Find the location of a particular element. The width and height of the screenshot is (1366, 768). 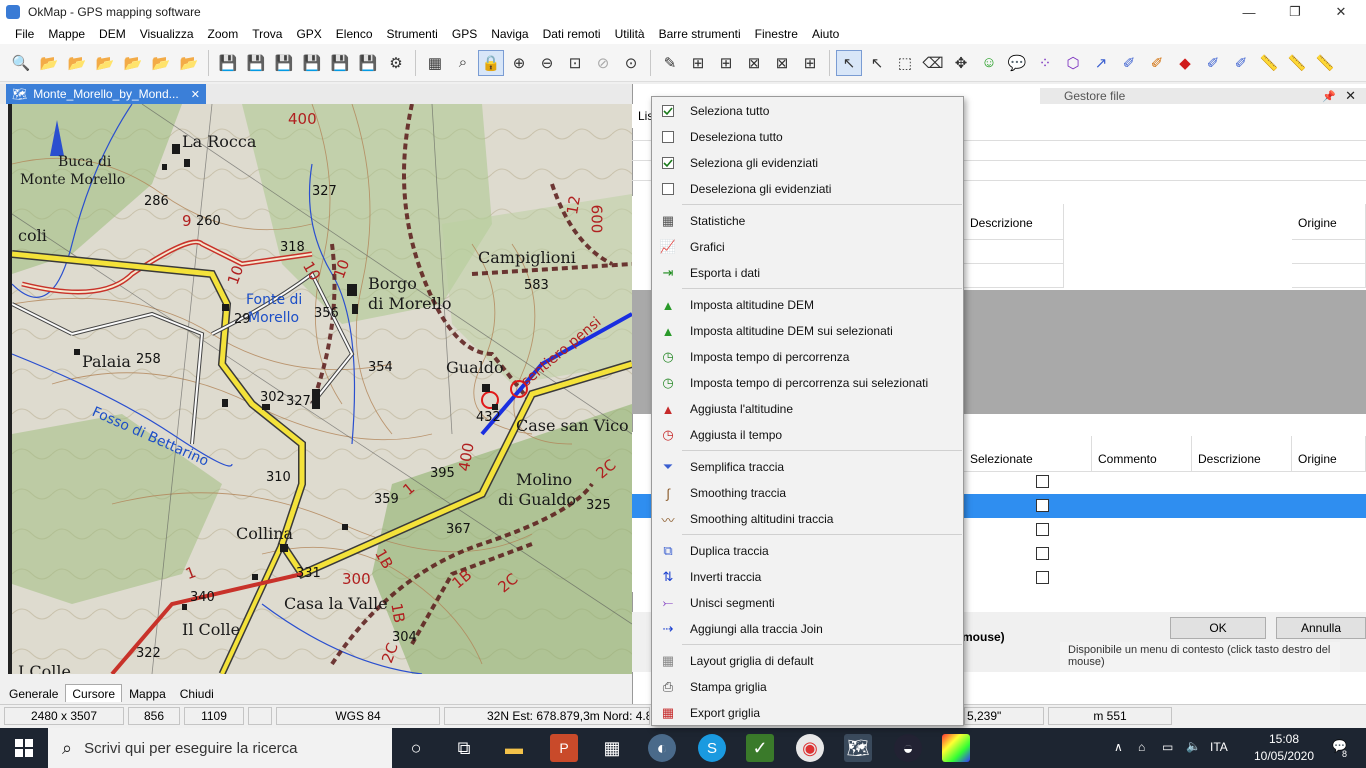

smiley-icon: ☺ is located at coordinates (989, 63).